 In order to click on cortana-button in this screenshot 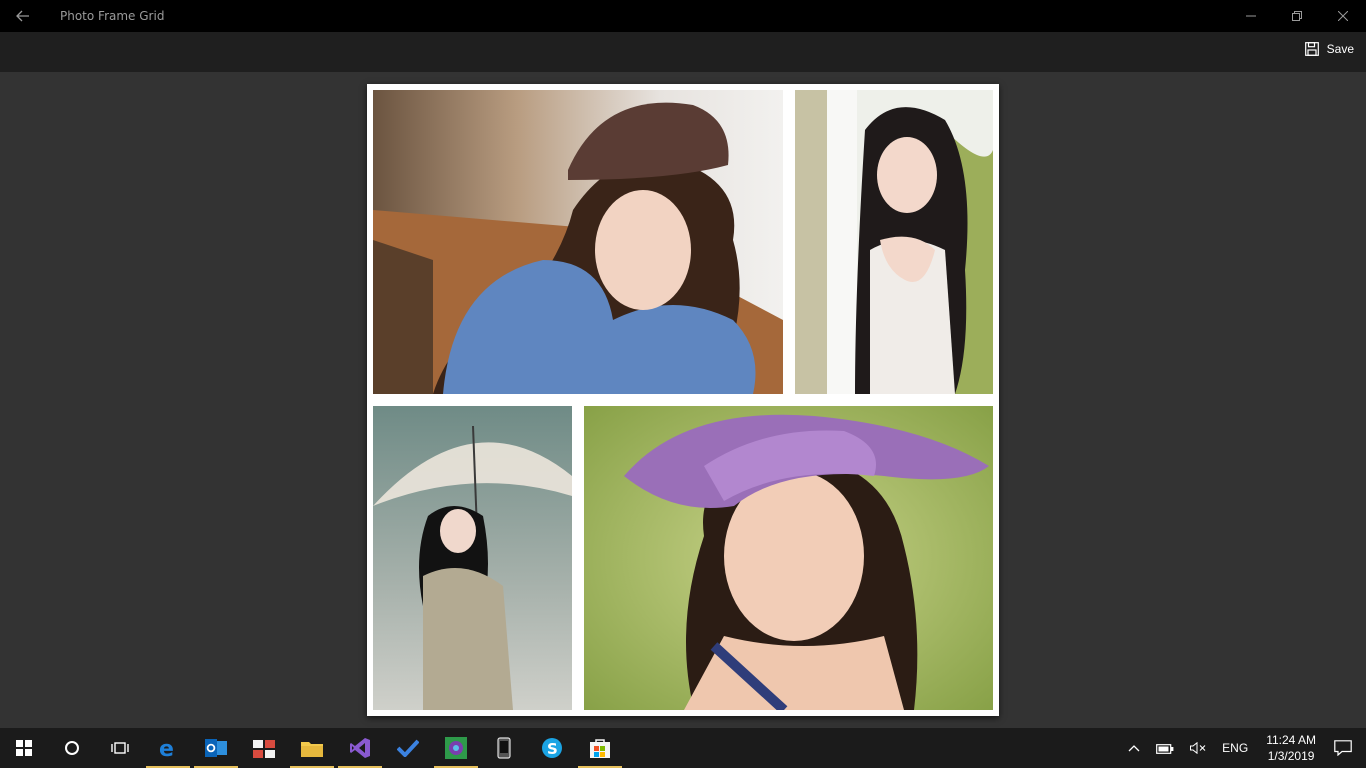, I will do `click(72, 748)`.